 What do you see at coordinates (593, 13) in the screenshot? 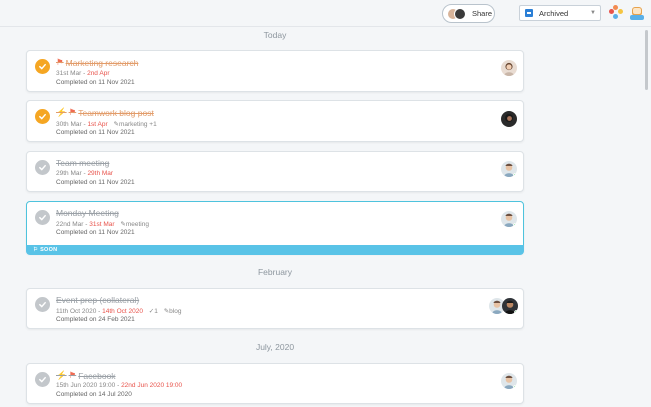
I see `chevron-down-icon: ▼` at bounding box center [593, 13].